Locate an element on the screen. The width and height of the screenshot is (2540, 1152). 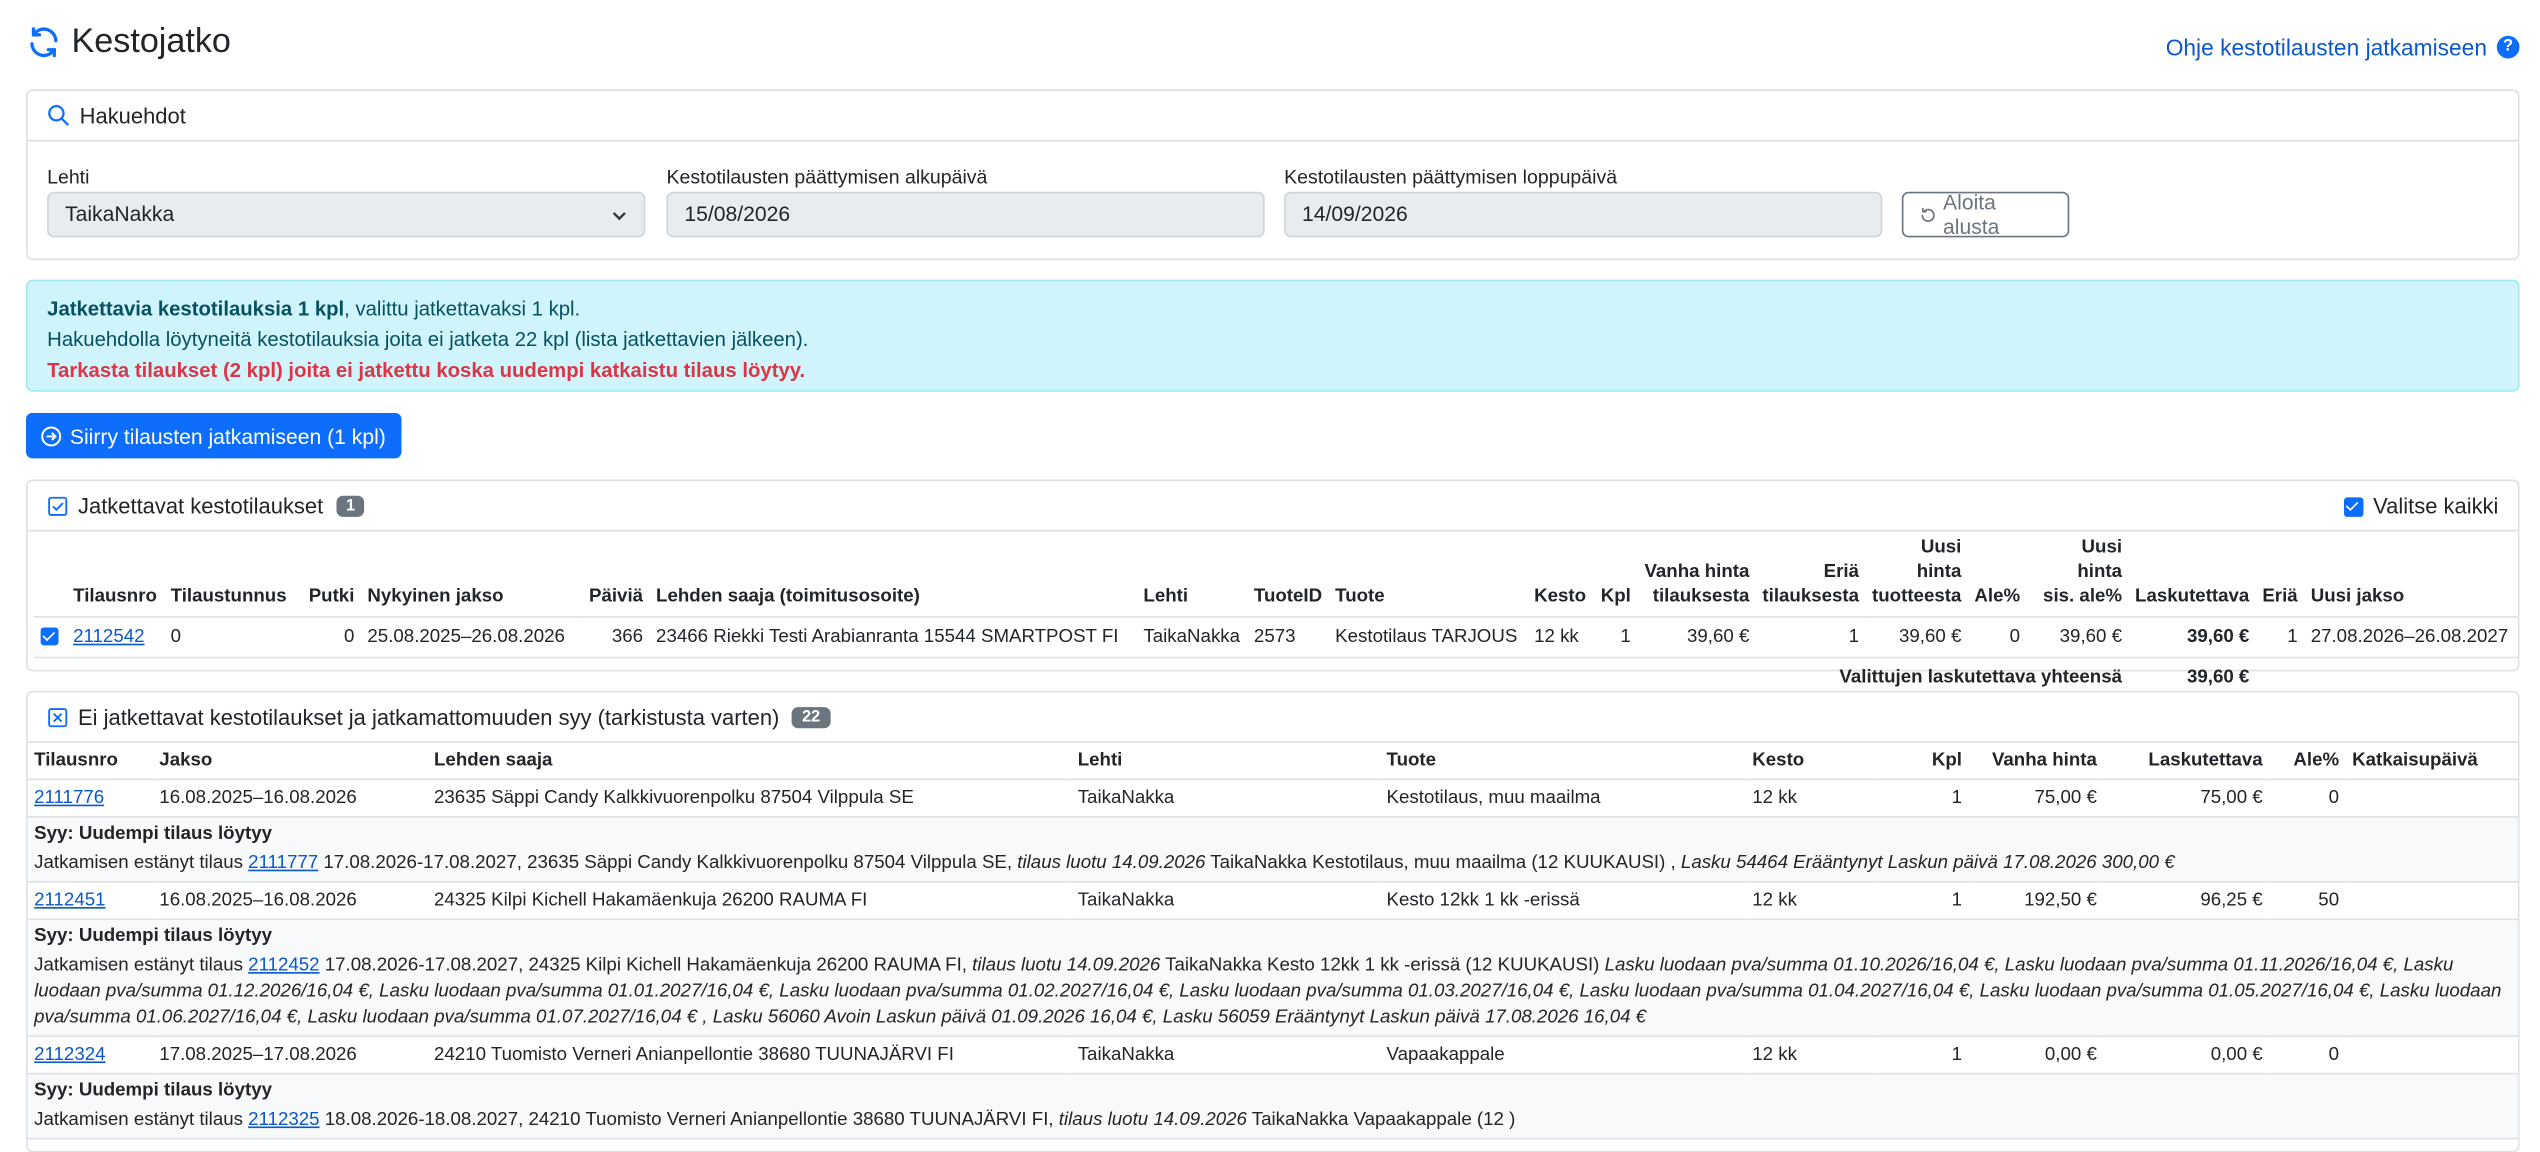
col-paivia: Päiviä is located at coordinates (616, 596).